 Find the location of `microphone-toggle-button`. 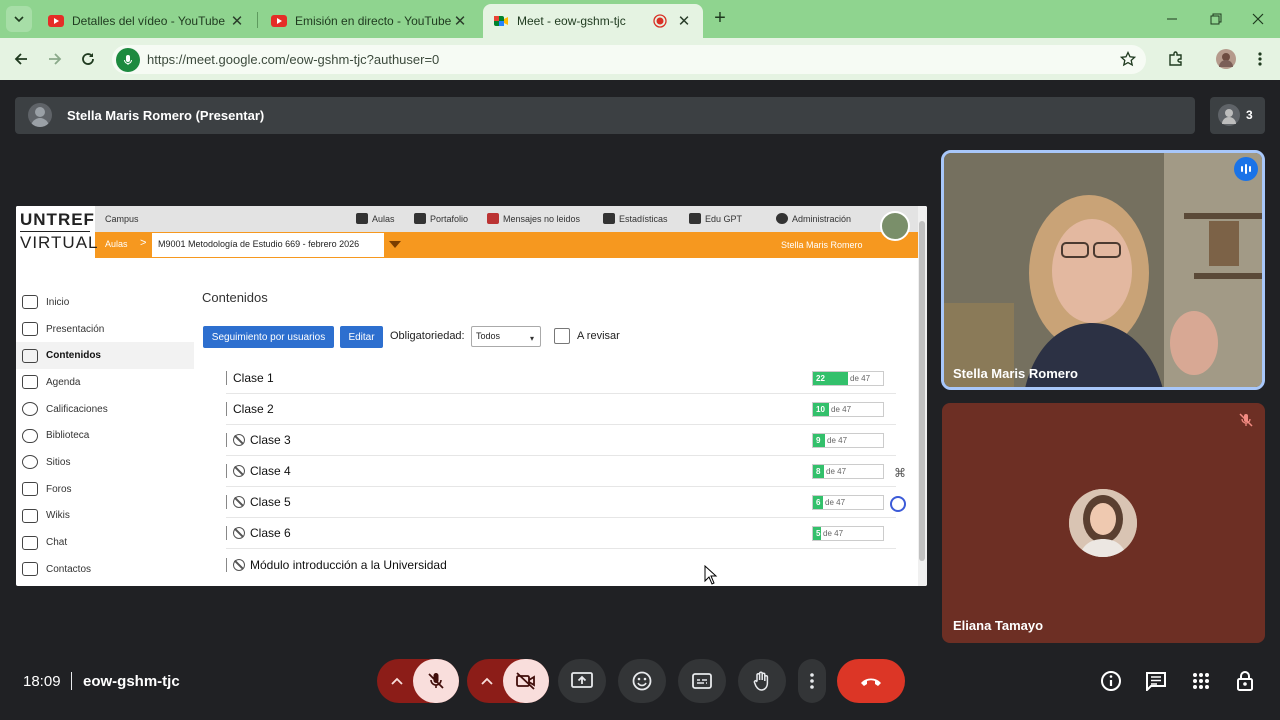

microphone-toggle-button is located at coordinates (436, 681).